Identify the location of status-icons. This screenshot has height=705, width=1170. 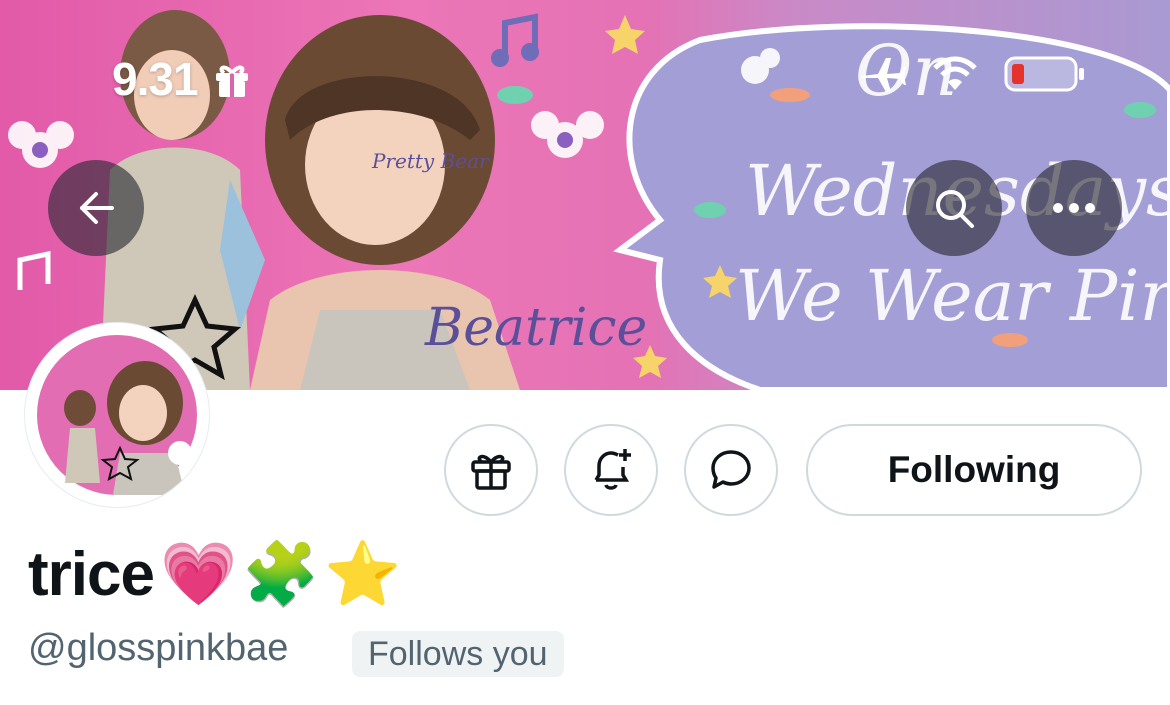
(973, 74).